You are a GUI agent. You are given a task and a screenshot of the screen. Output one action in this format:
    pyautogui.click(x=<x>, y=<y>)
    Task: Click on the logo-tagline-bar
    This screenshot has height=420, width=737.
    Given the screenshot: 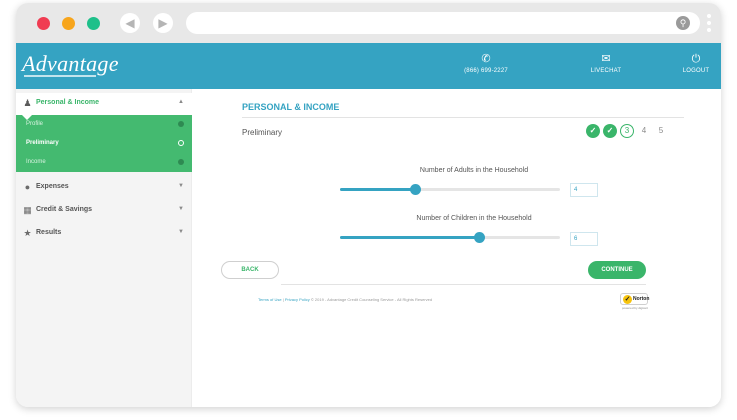 What is the action you would take?
    pyautogui.click(x=60, y=76)
    